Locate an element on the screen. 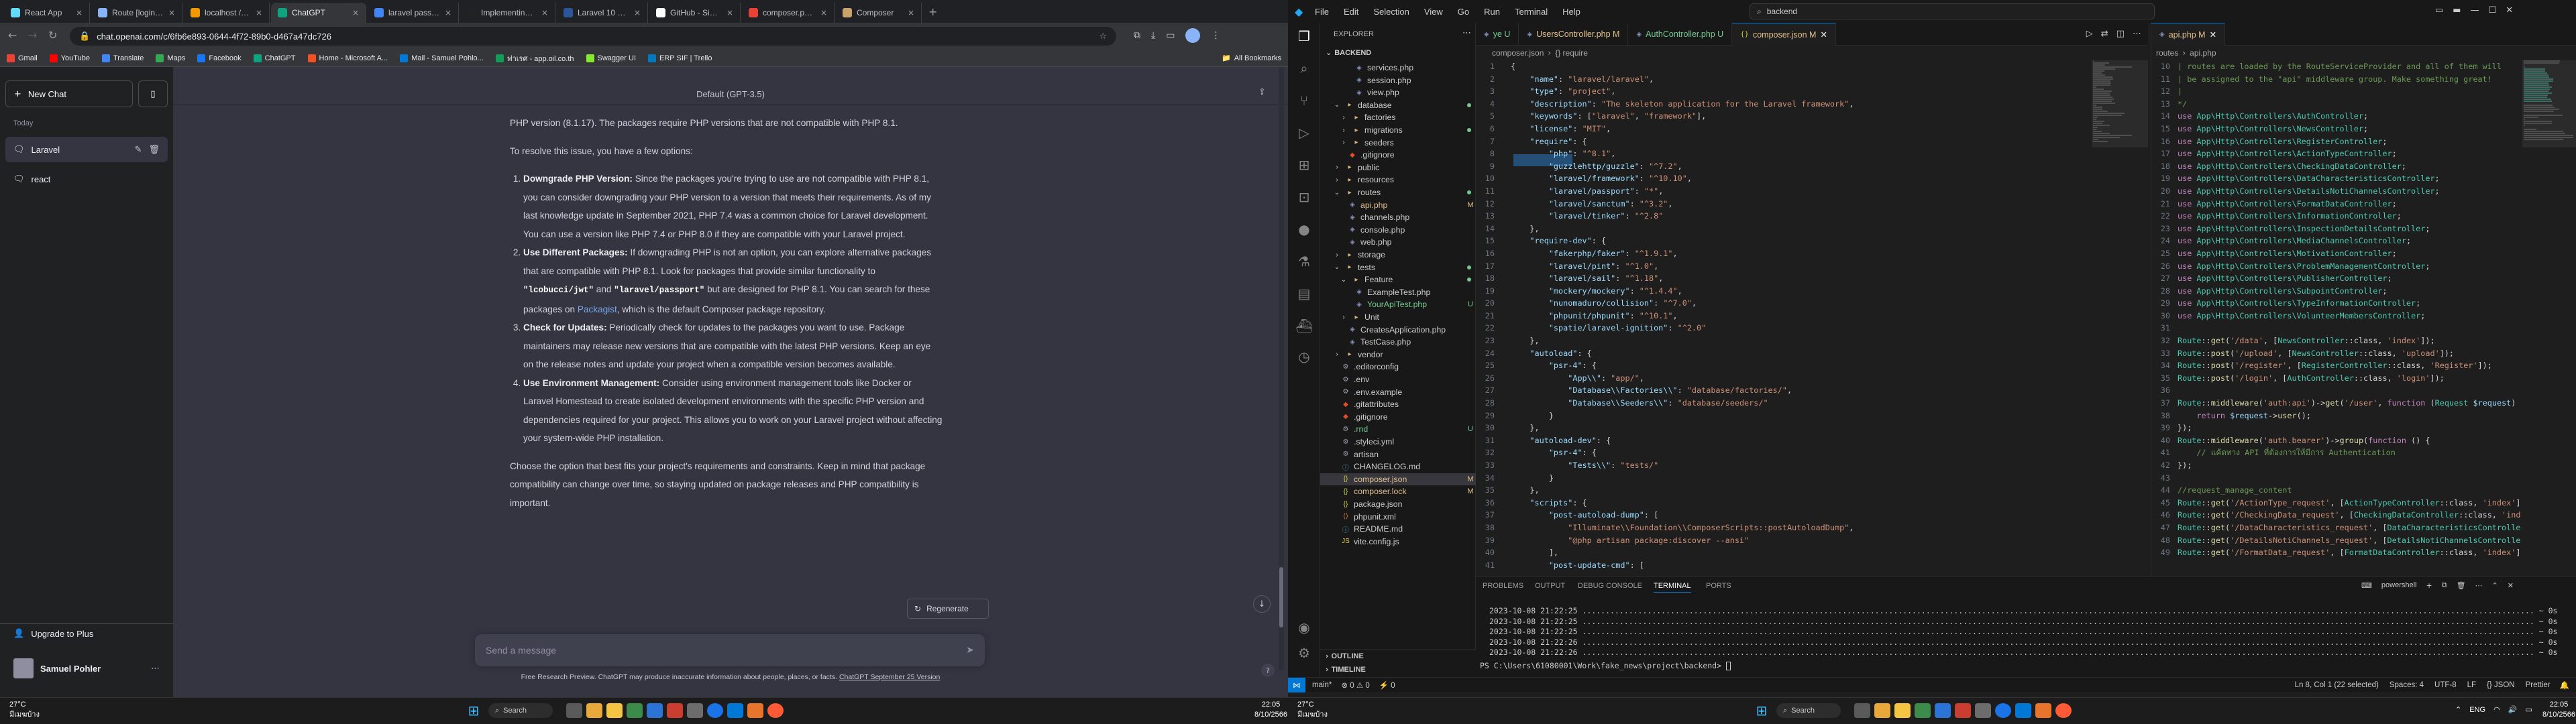 This screenshot has height=724, width=2576. vscode-icon is located at coordinates (2023, 710).